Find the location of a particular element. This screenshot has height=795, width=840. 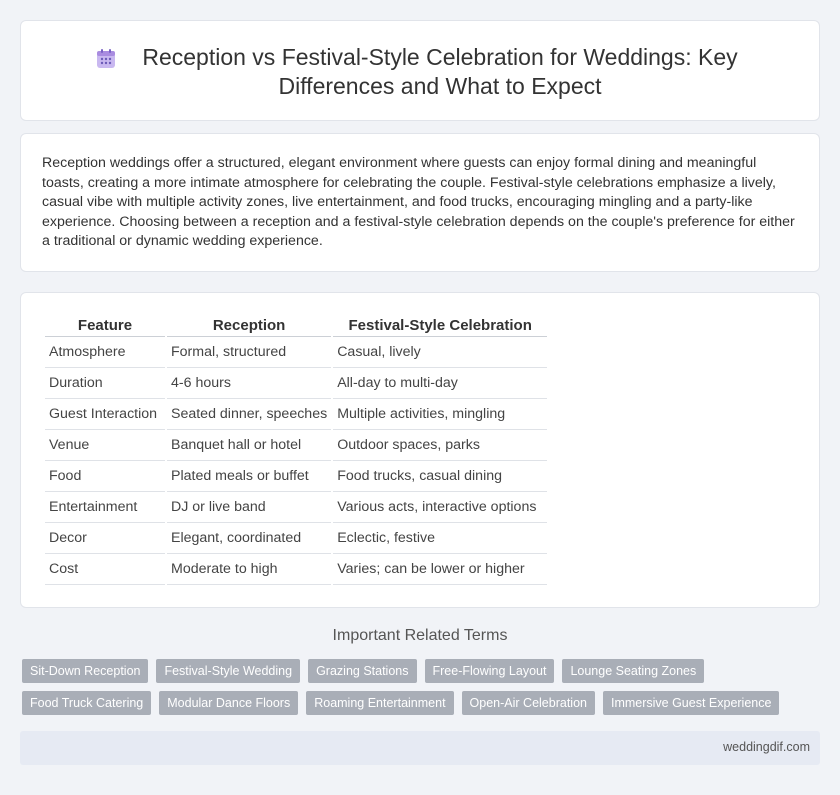

term-tag: Grazing Stations is located at coordinates (362, 671).